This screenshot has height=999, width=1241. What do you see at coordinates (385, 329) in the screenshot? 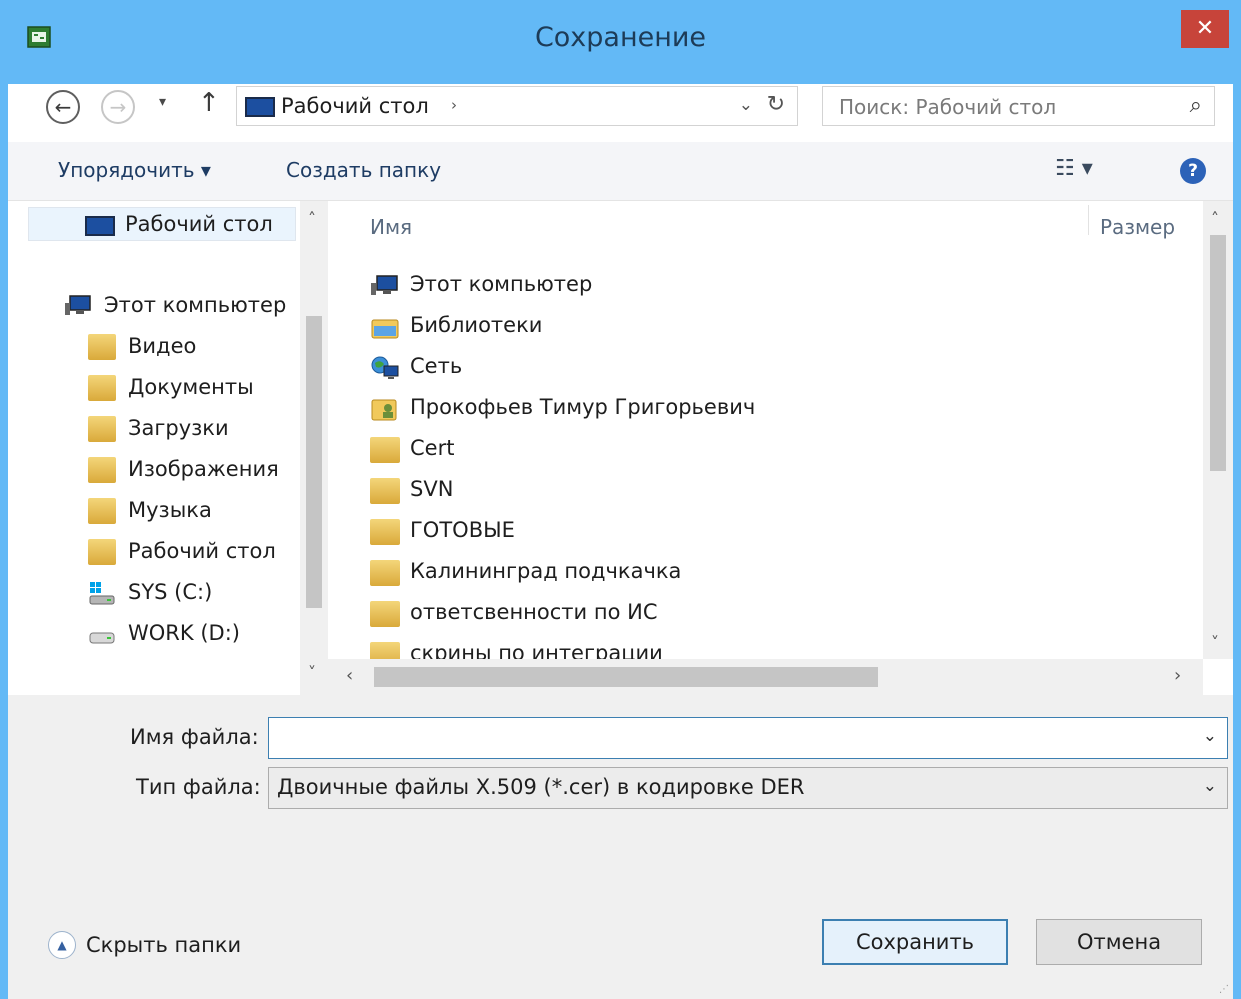
I see `libraries-icon` at bounding box center [385, 329].